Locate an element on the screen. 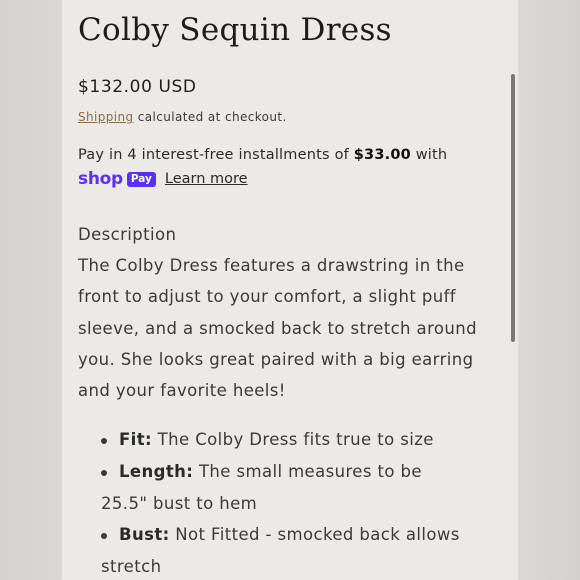 The width and height of the screenshot is (580, 580). detail-continuation: 25.5" bust to hem is located at coordinates (179, 503).